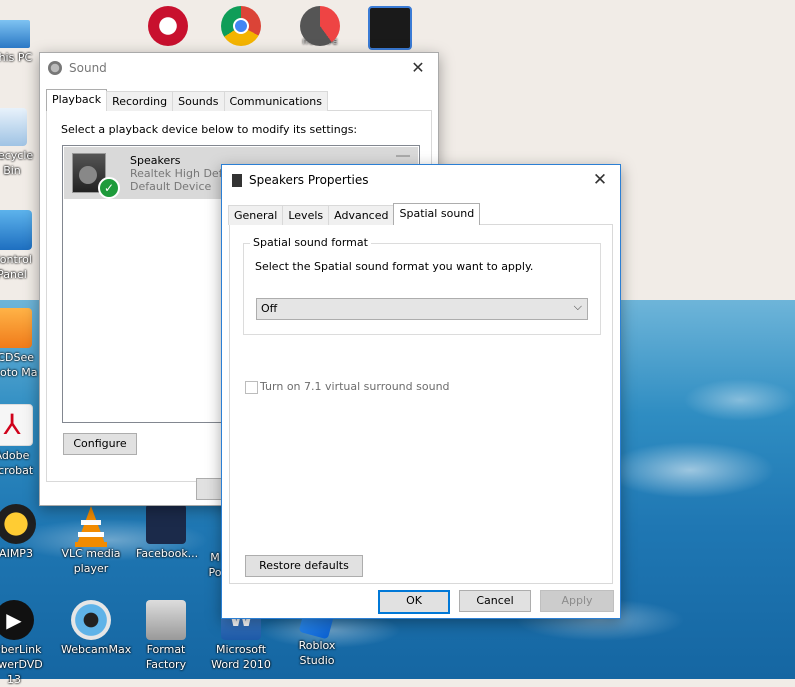 The image size is (795, 687). Describe the element at coordinates (275, 101) in the screenshot. I see `tab-communications: Communications` at that location.